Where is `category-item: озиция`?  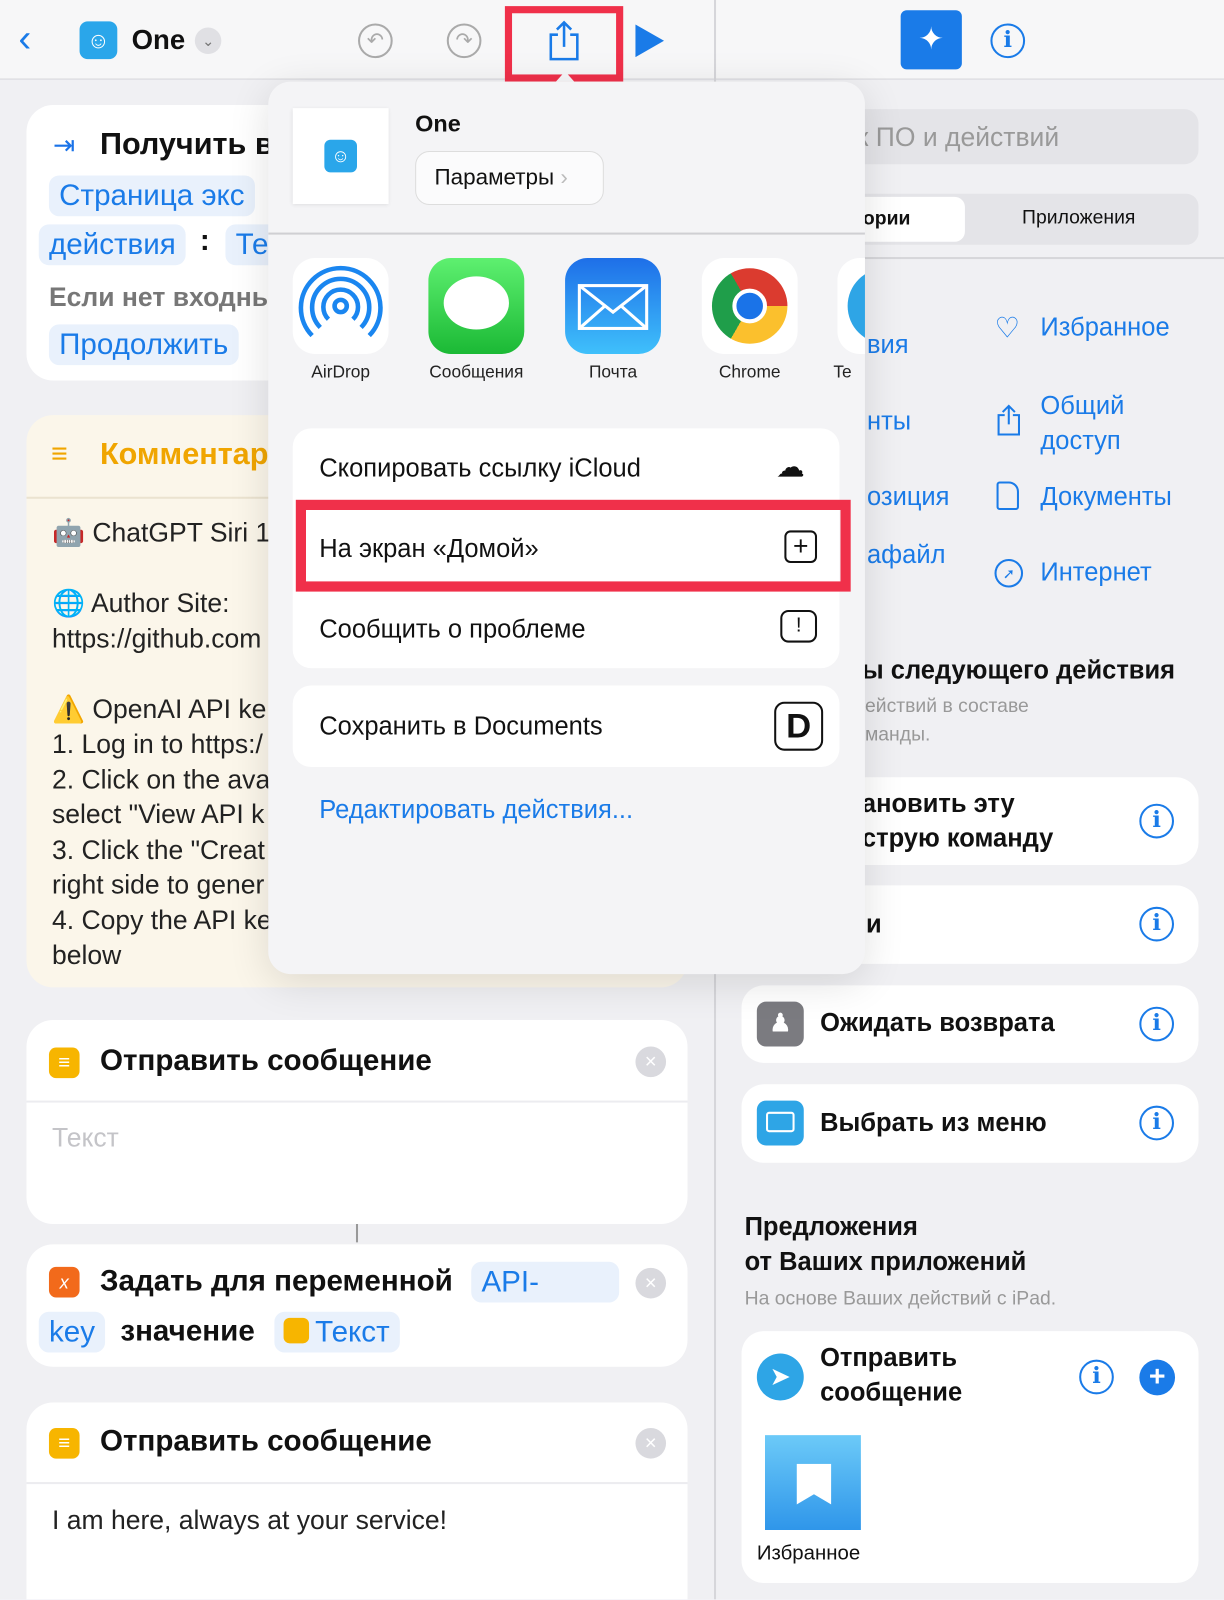 category-item: озиция is located at coordinates (908, 497).